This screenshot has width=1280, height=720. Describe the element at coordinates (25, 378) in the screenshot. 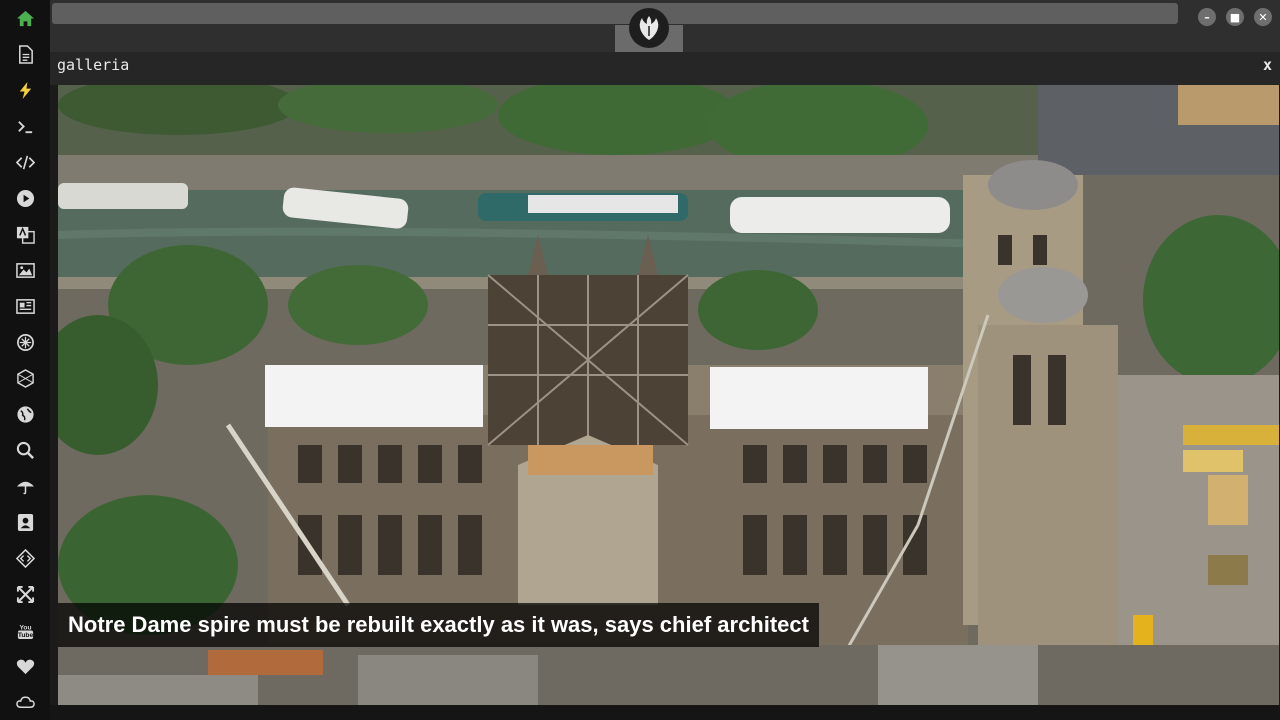

I see `hexagon-icon` at that location.